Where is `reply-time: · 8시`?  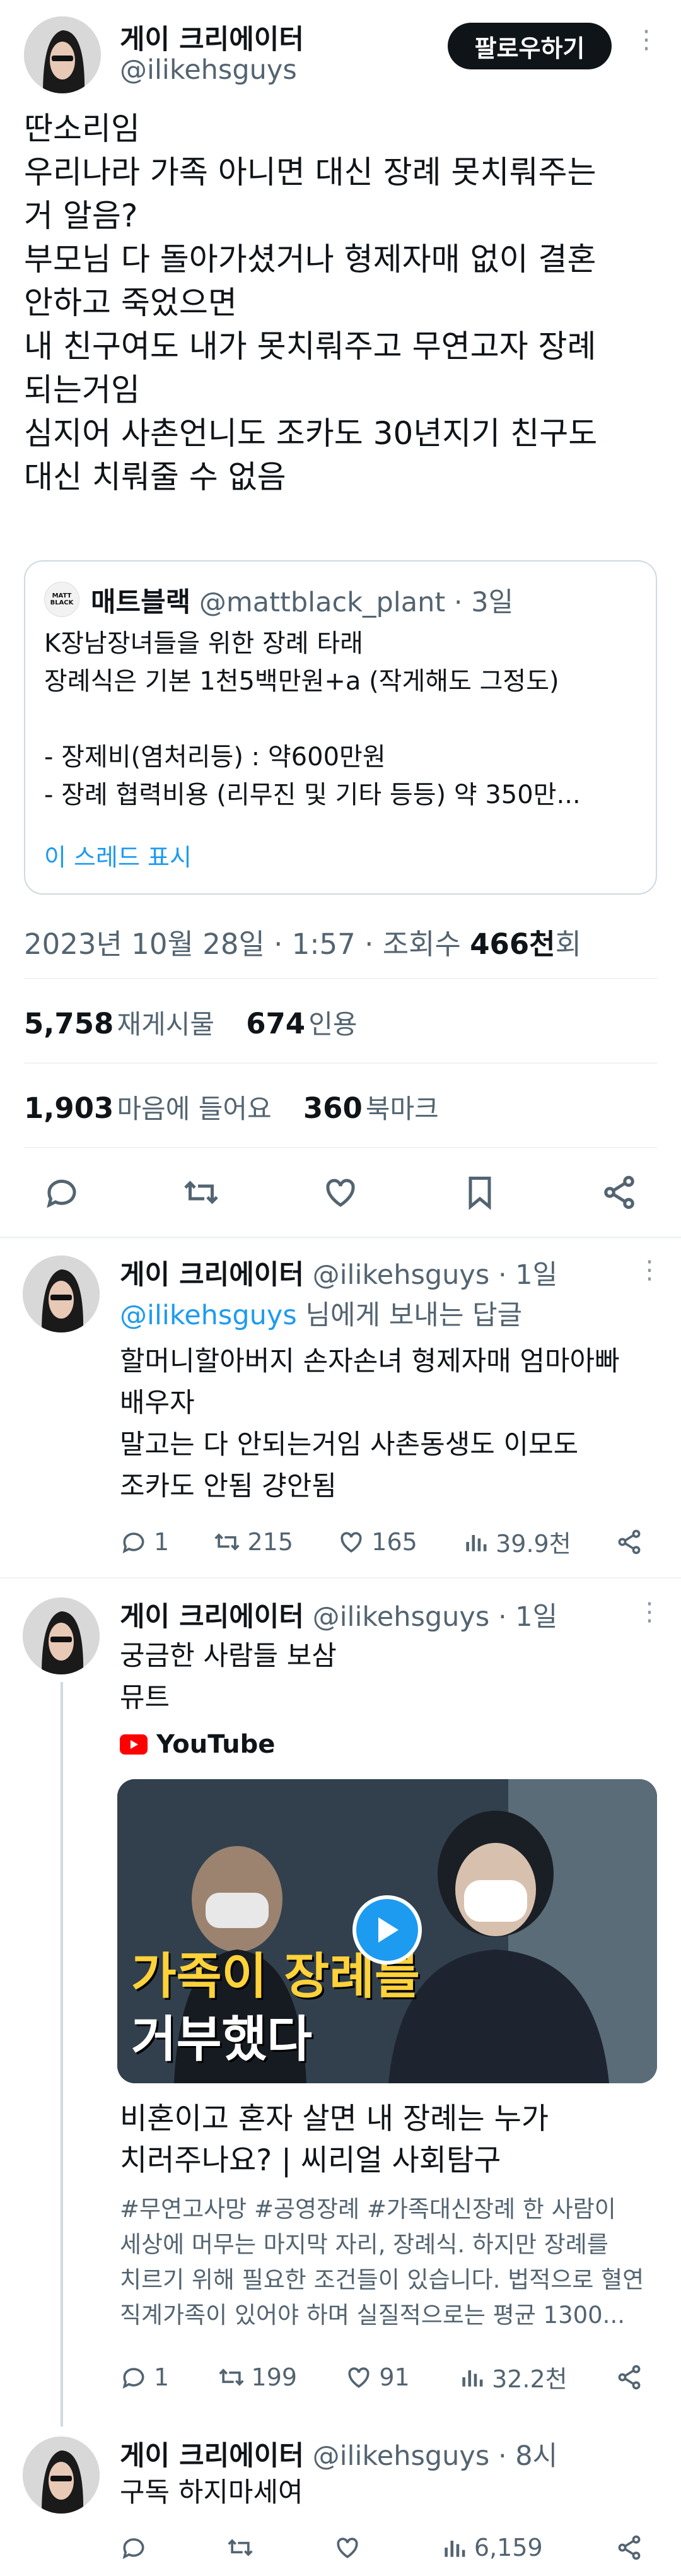
reply-time: · 8시 is located at coordinates (528, 2456).